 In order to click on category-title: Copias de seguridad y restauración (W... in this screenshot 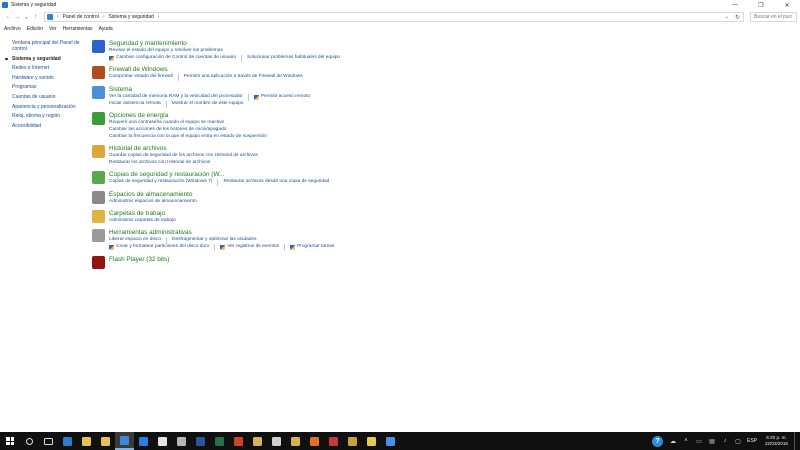, I will do `click(409, 175)`.